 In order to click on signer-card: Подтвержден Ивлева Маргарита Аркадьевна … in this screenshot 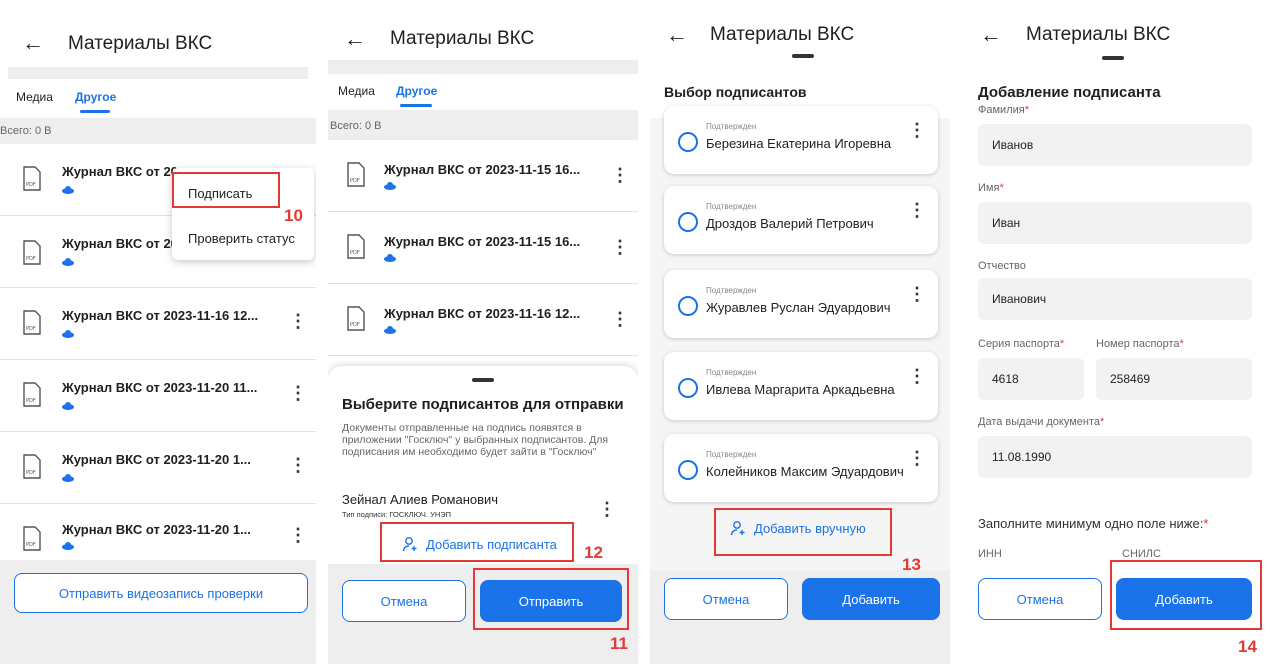, I will do `click(801, 386)`.